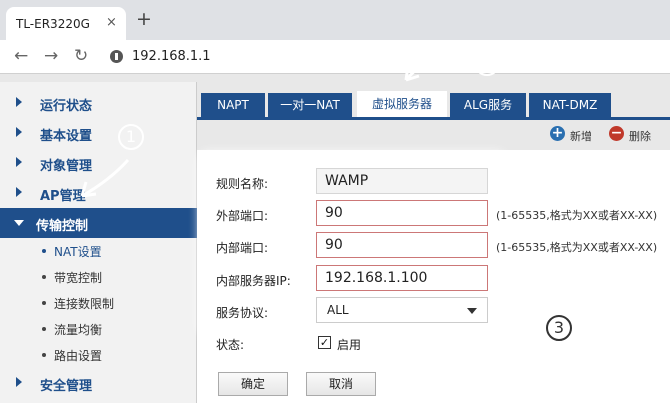 The width and height of the screenshot is (670, 403). I want to click on annotation-step-1: 1, so click(131, 137).